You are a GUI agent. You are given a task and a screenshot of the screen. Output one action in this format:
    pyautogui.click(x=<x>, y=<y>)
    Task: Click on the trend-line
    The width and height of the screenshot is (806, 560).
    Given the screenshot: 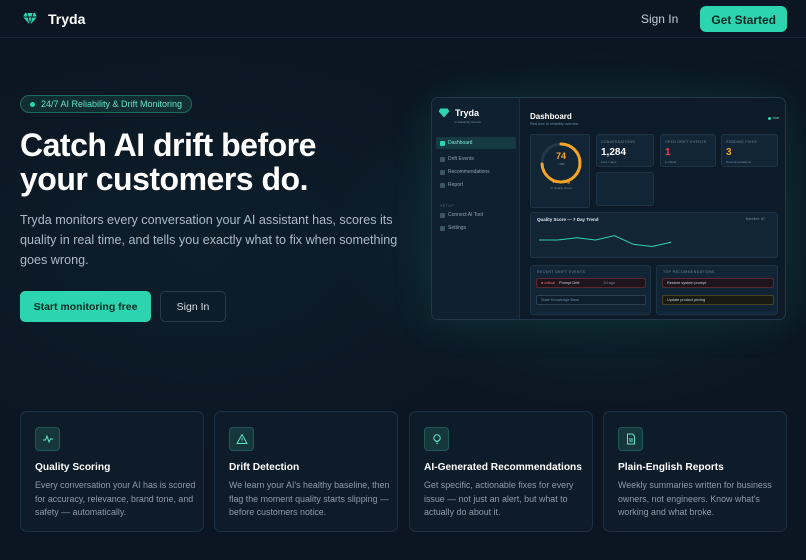 What is the action you would take?
    pyautogui.click(x=605, y=241)
    